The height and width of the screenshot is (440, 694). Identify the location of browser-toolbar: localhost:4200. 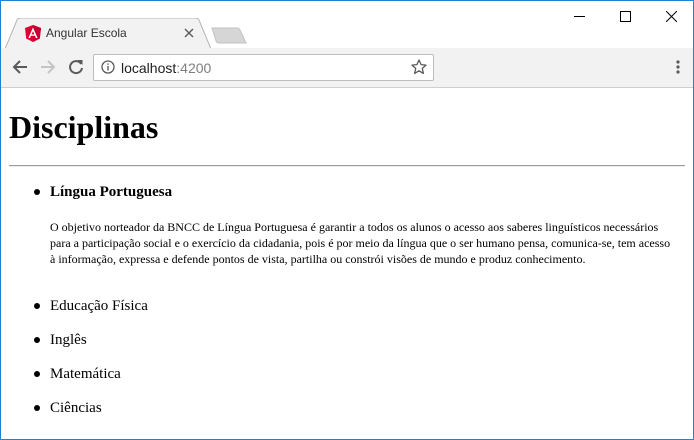
(347, 68).